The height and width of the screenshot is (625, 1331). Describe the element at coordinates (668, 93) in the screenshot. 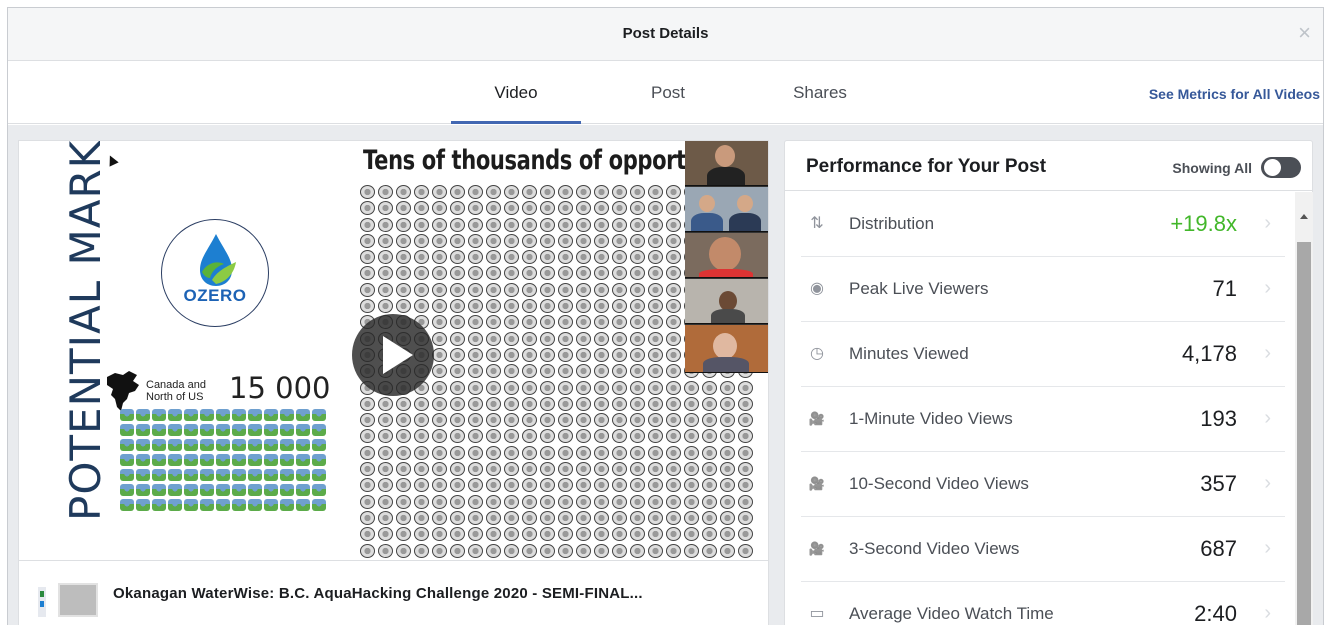

I see `tab-post: Post` at that location.